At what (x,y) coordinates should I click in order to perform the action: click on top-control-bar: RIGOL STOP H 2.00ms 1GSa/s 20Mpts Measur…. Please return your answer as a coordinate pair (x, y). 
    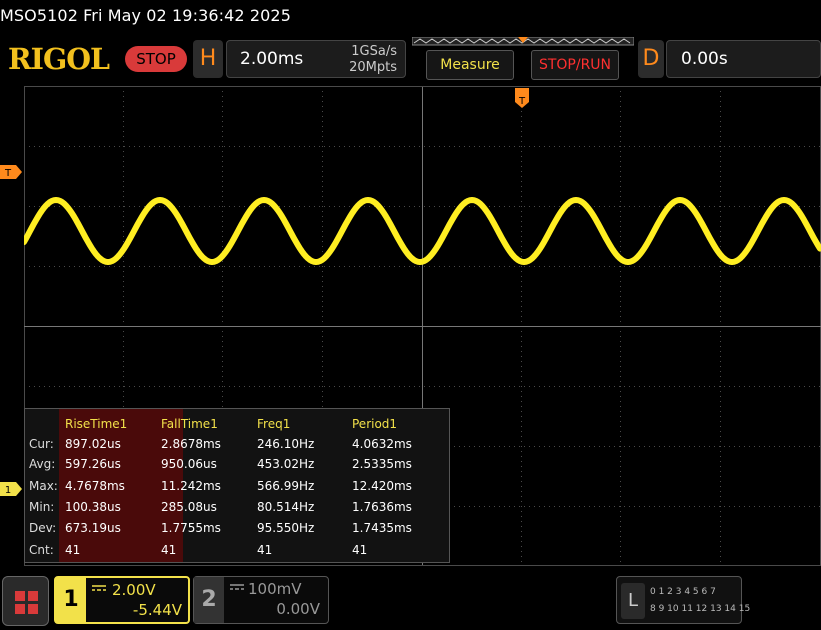
    Looking at the image, I should click on (410, 60).